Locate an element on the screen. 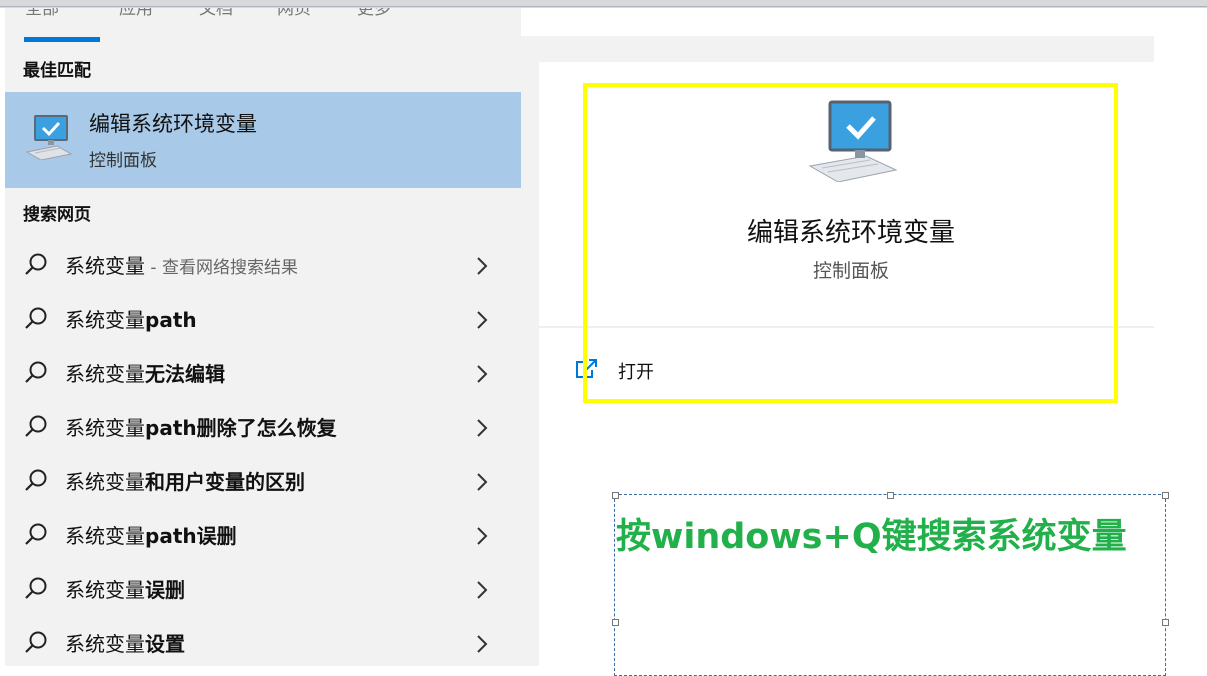 The width and height of the screenshot is (1207, 676). web-search-query: 系统变量无法编辑 is located at coordinates (145, 372).